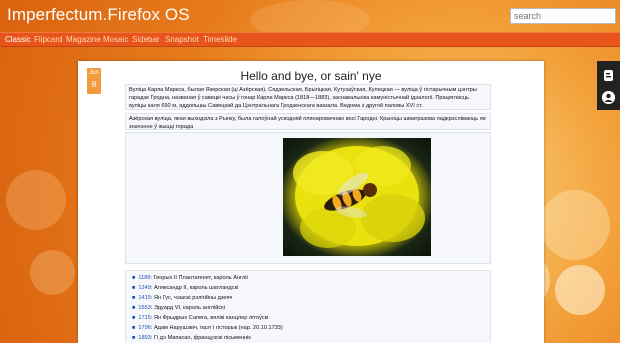 The height and width of the screenshot is (343, 620). I want to click on nav-item-flipcard: Flipcard, so click(48, 39).